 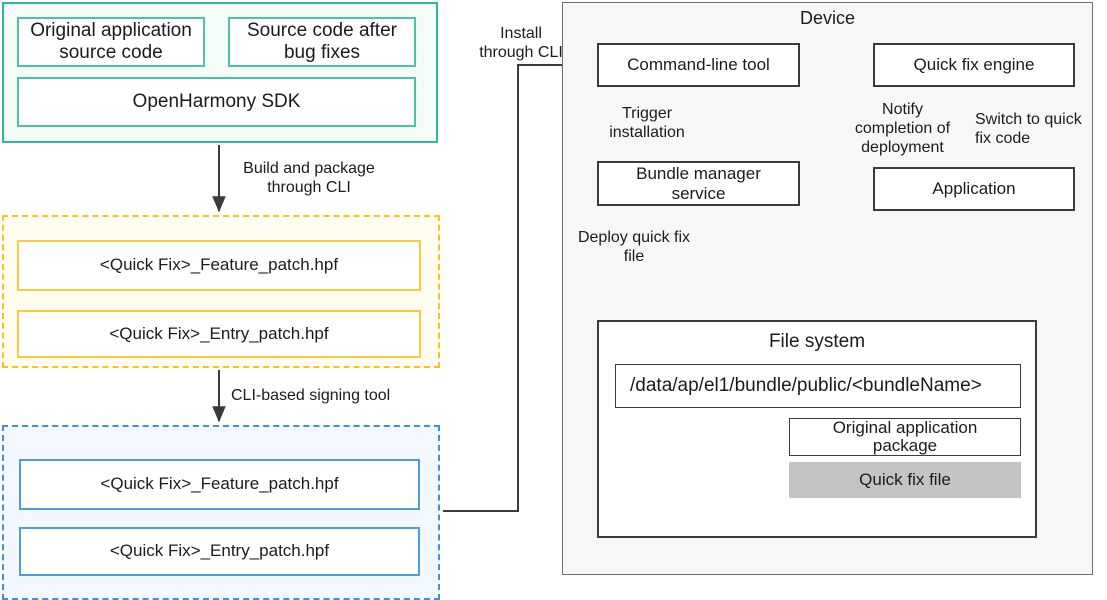 What do you see at coordinates (634, 247) in the screenshot?
I see `label-deploy-quick-fix-file: Deploy quick fix file` at bounding box center [634, 247].